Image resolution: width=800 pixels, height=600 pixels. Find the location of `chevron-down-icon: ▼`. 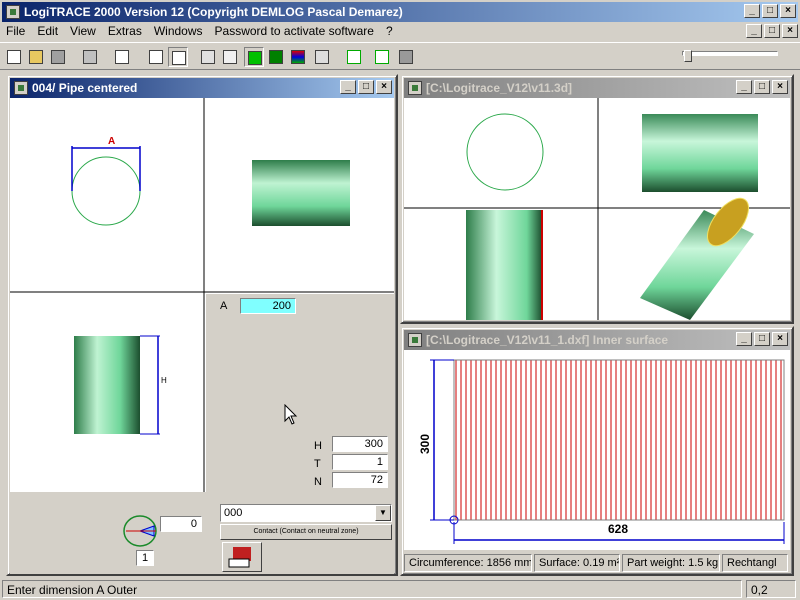

chevron-down-icon: ▼ is located at coordinates (383, 513).